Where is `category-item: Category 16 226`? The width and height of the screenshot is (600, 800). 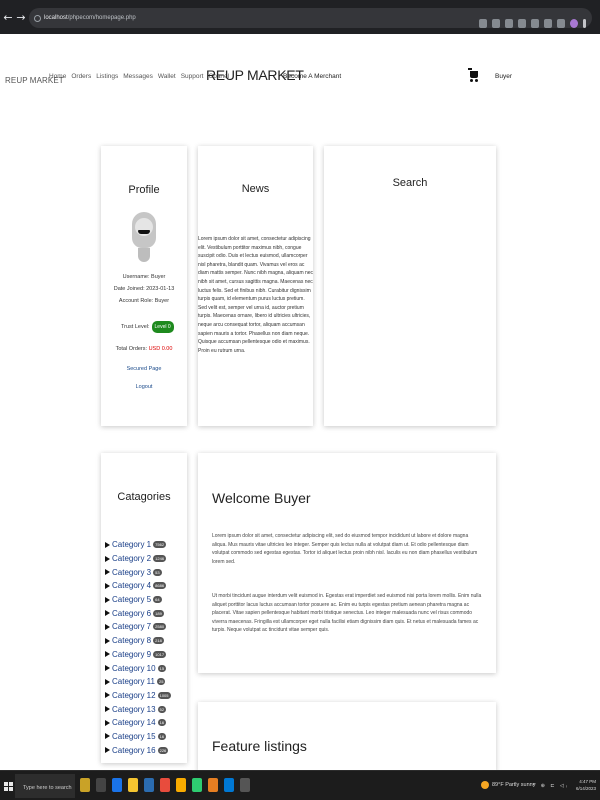
category-item: Category 16 226 is located at coordinates (145, 750).